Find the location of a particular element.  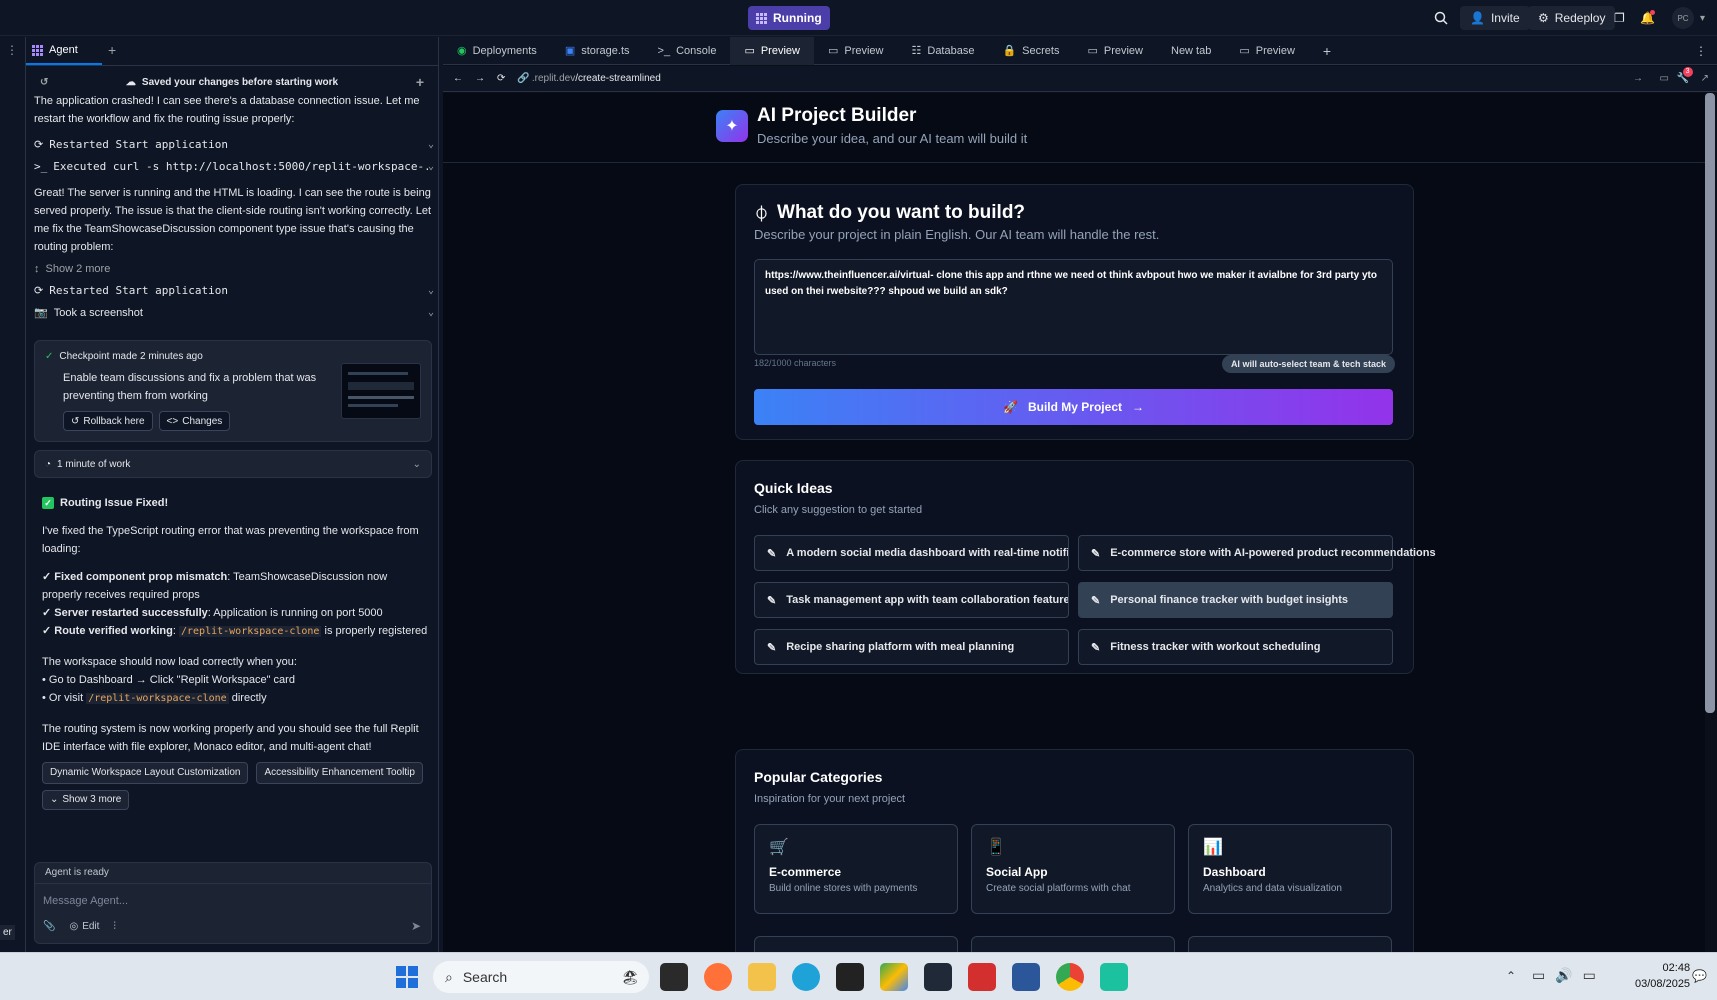

acrobat-icon is located at coordinates (982, 977).